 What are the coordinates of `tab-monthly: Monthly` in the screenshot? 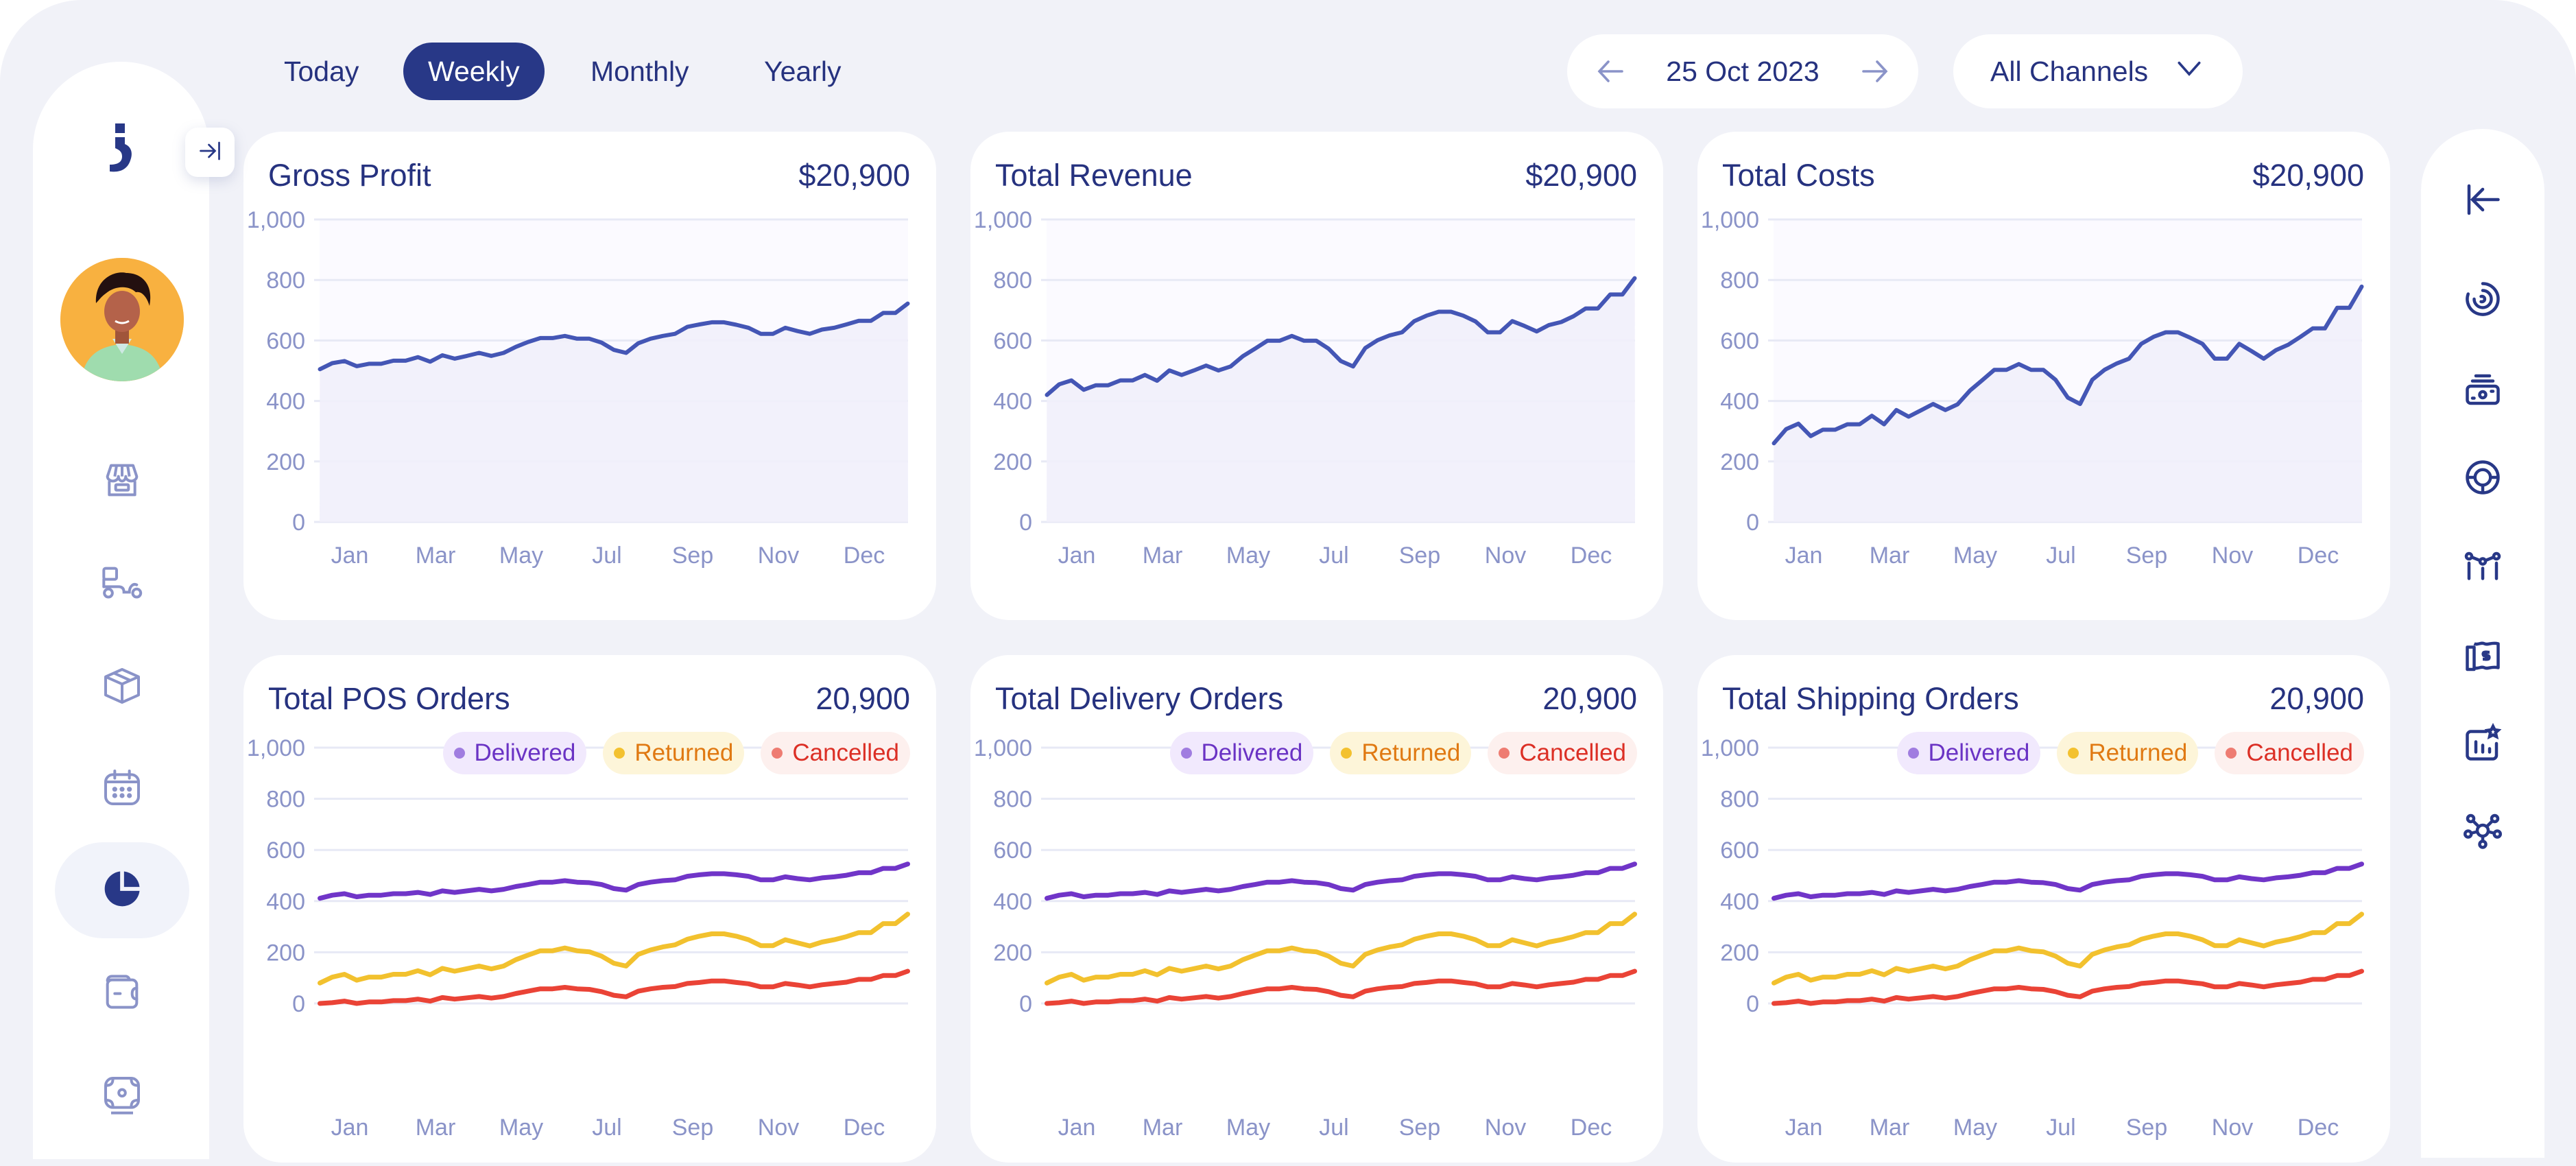 It's located at (640, 72).